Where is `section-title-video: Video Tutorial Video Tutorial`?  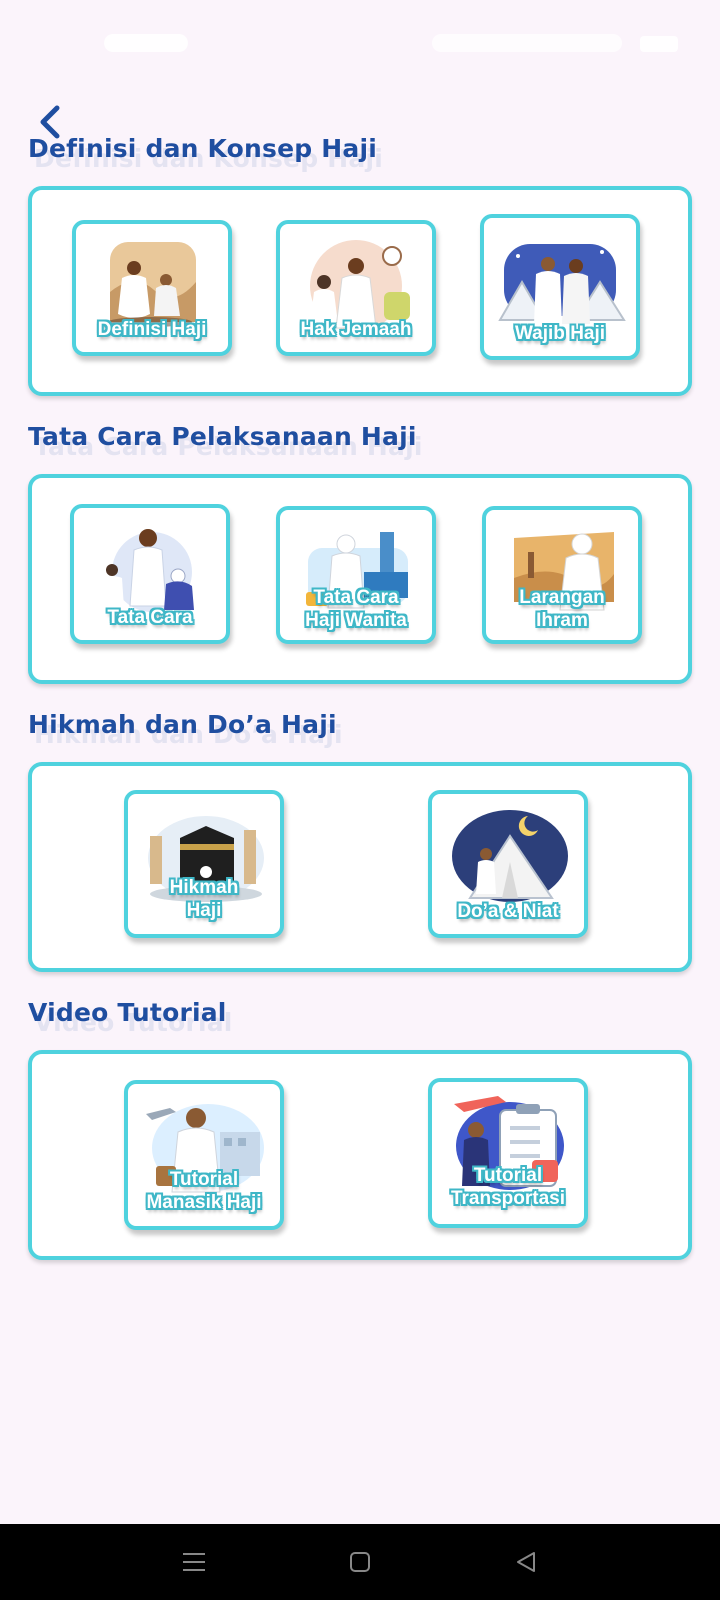 section-title-video: Video Tutorial Video Tutorial is located at coordinates (130, 1017).